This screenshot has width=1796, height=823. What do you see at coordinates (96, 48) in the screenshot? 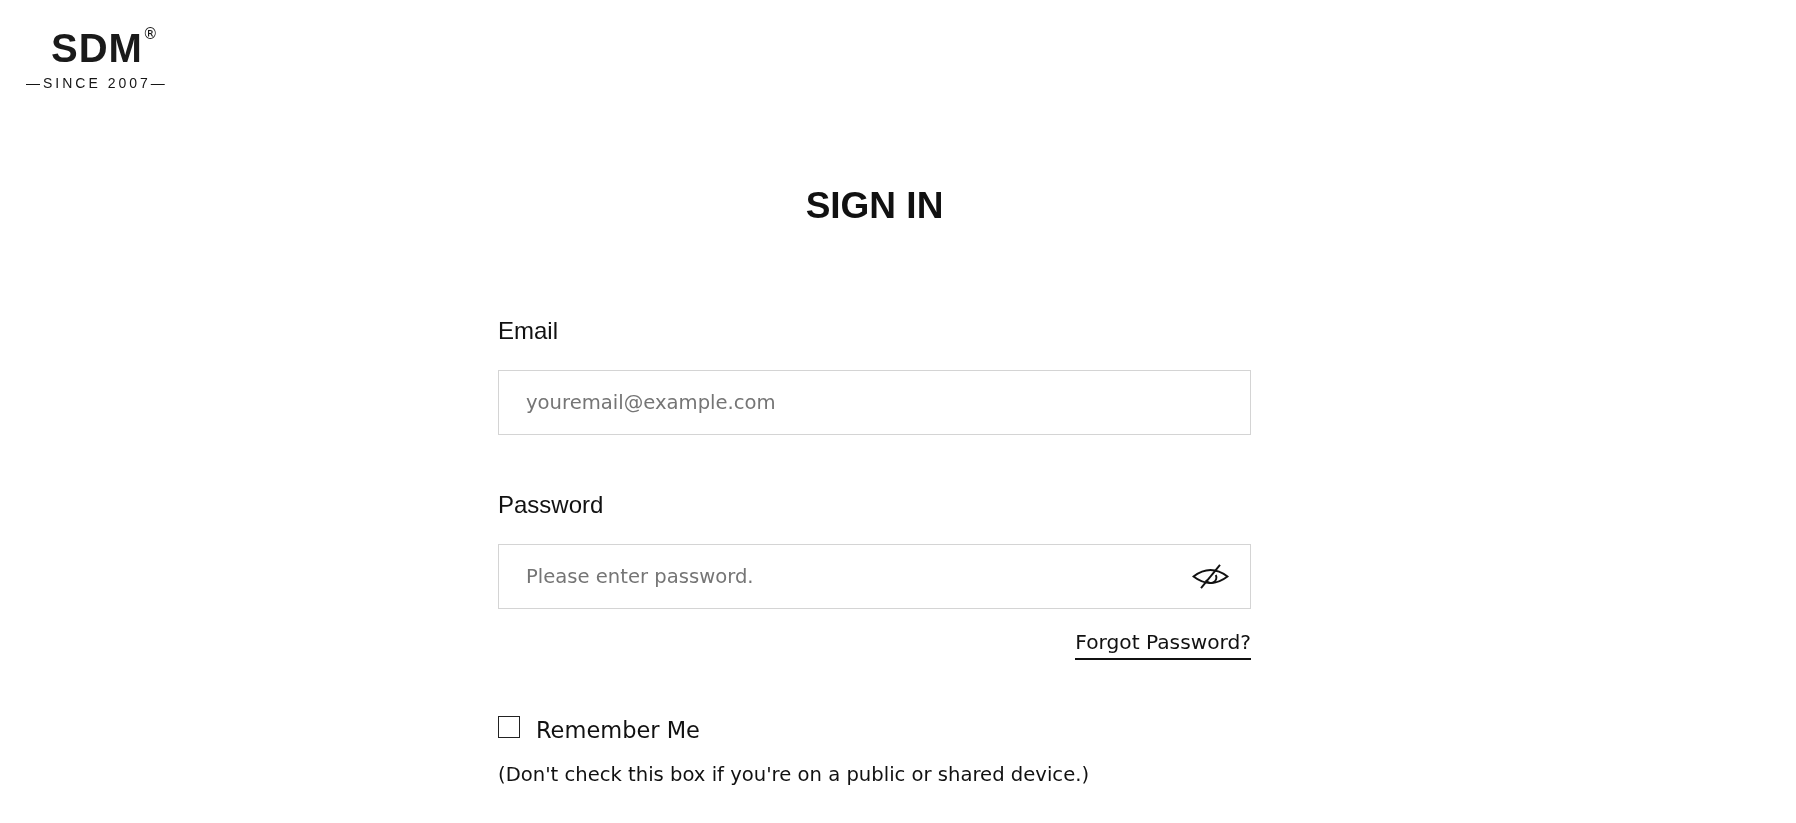
I see `logo-wordmark: SDM` at bounding box center [96, 48].